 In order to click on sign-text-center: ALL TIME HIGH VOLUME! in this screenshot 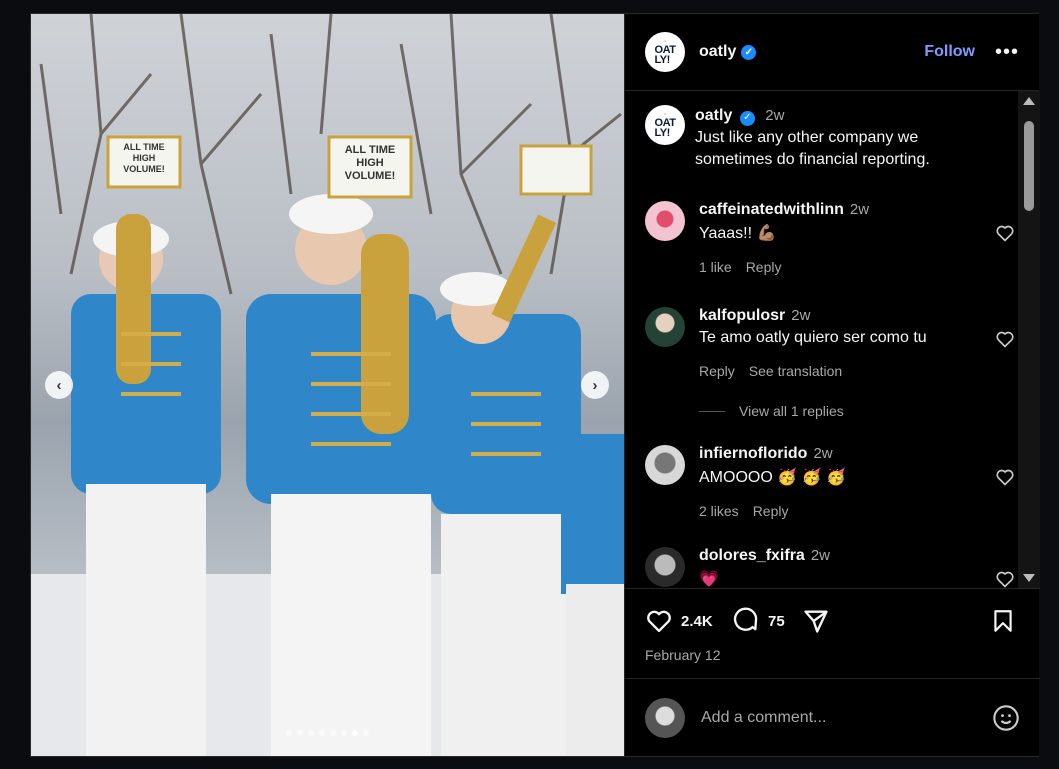, I will do `click(370, 163)`.